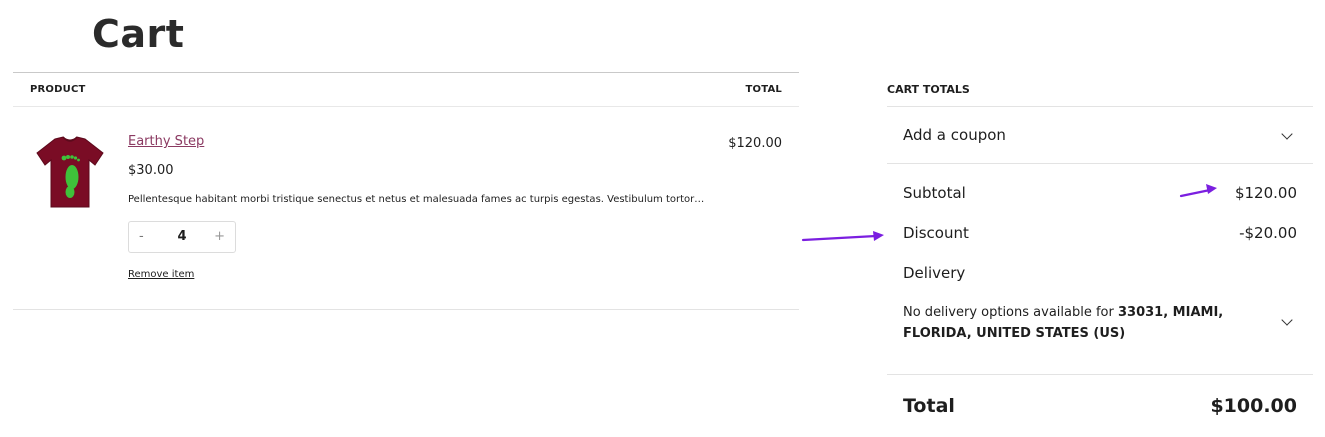  I want to click on discount-value: -$20.00, so click(1268, 233).